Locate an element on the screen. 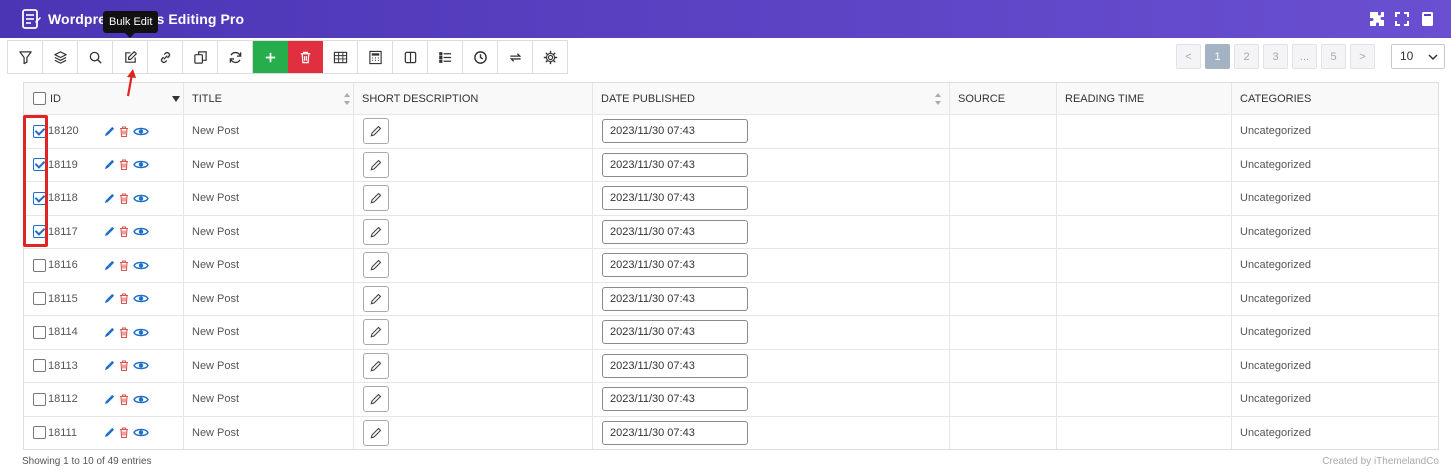 This screenshot has height=475, width=1451. list-button is located at coordinates (445, 57).